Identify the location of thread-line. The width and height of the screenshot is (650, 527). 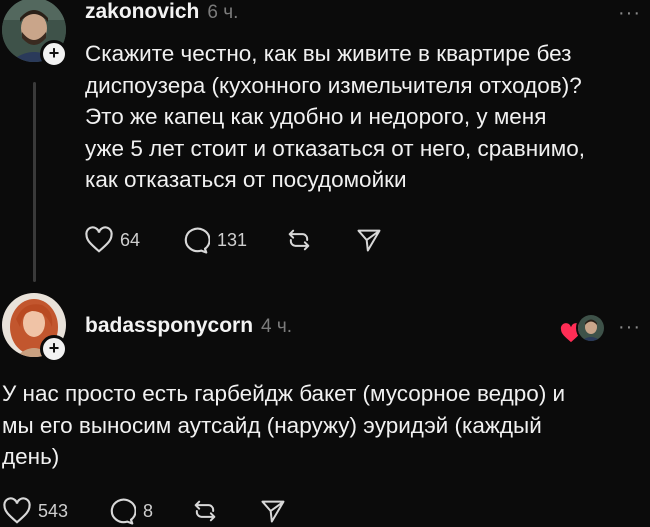
(34, 182).